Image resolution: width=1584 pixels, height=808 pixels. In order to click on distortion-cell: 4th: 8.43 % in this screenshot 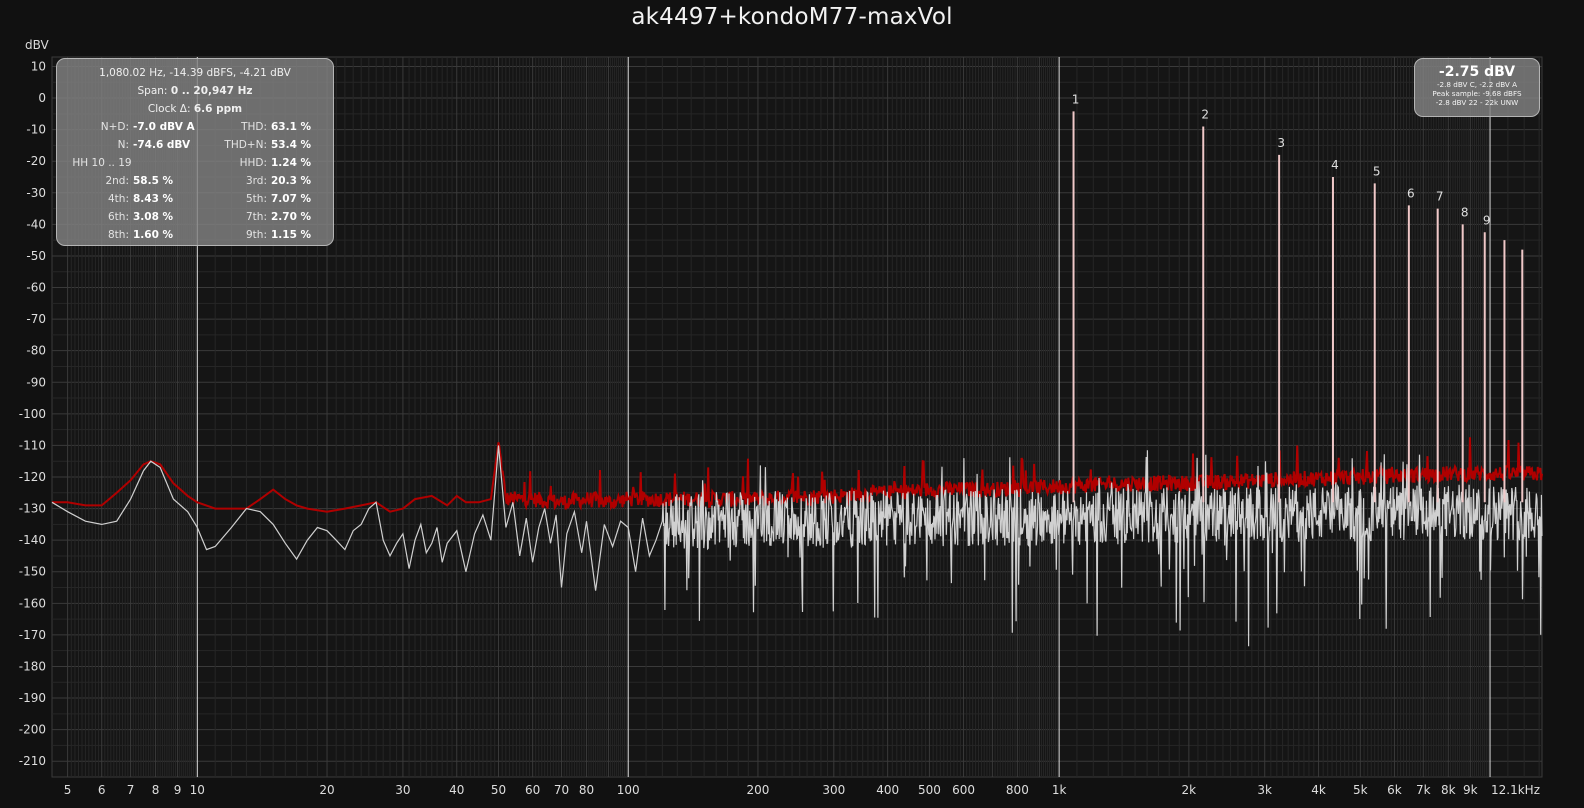, I will do `click(126, 199)`.